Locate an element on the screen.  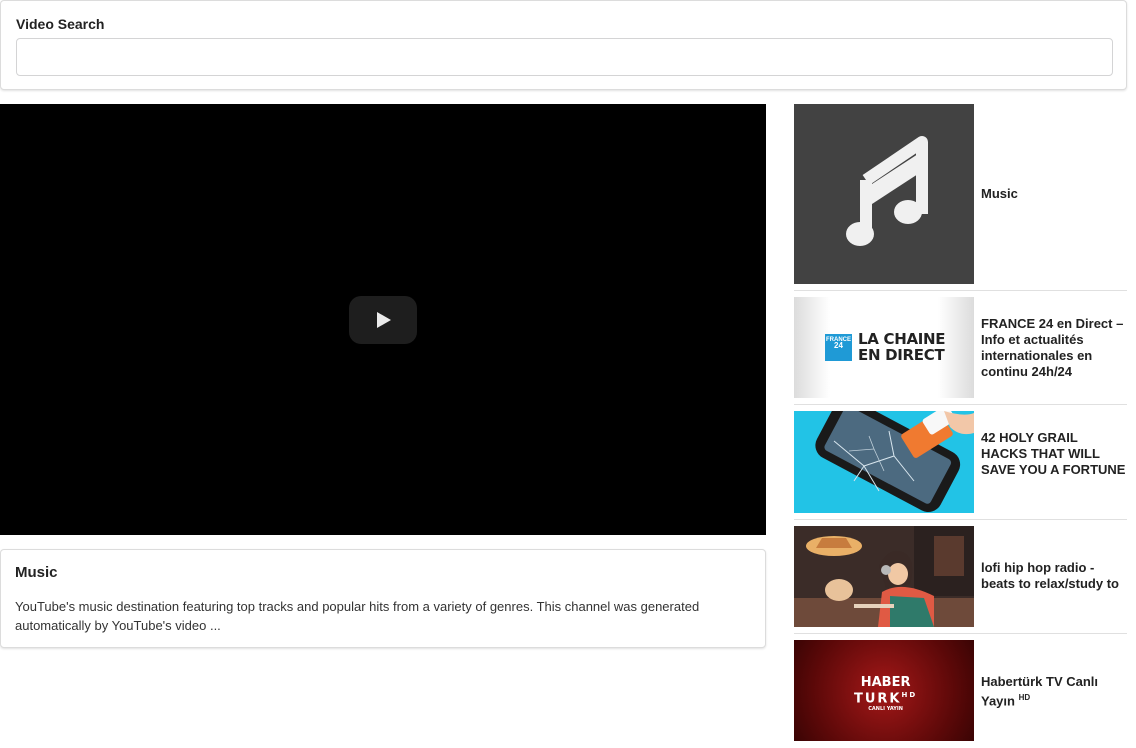
play-button is located at coordinates (383, 320).